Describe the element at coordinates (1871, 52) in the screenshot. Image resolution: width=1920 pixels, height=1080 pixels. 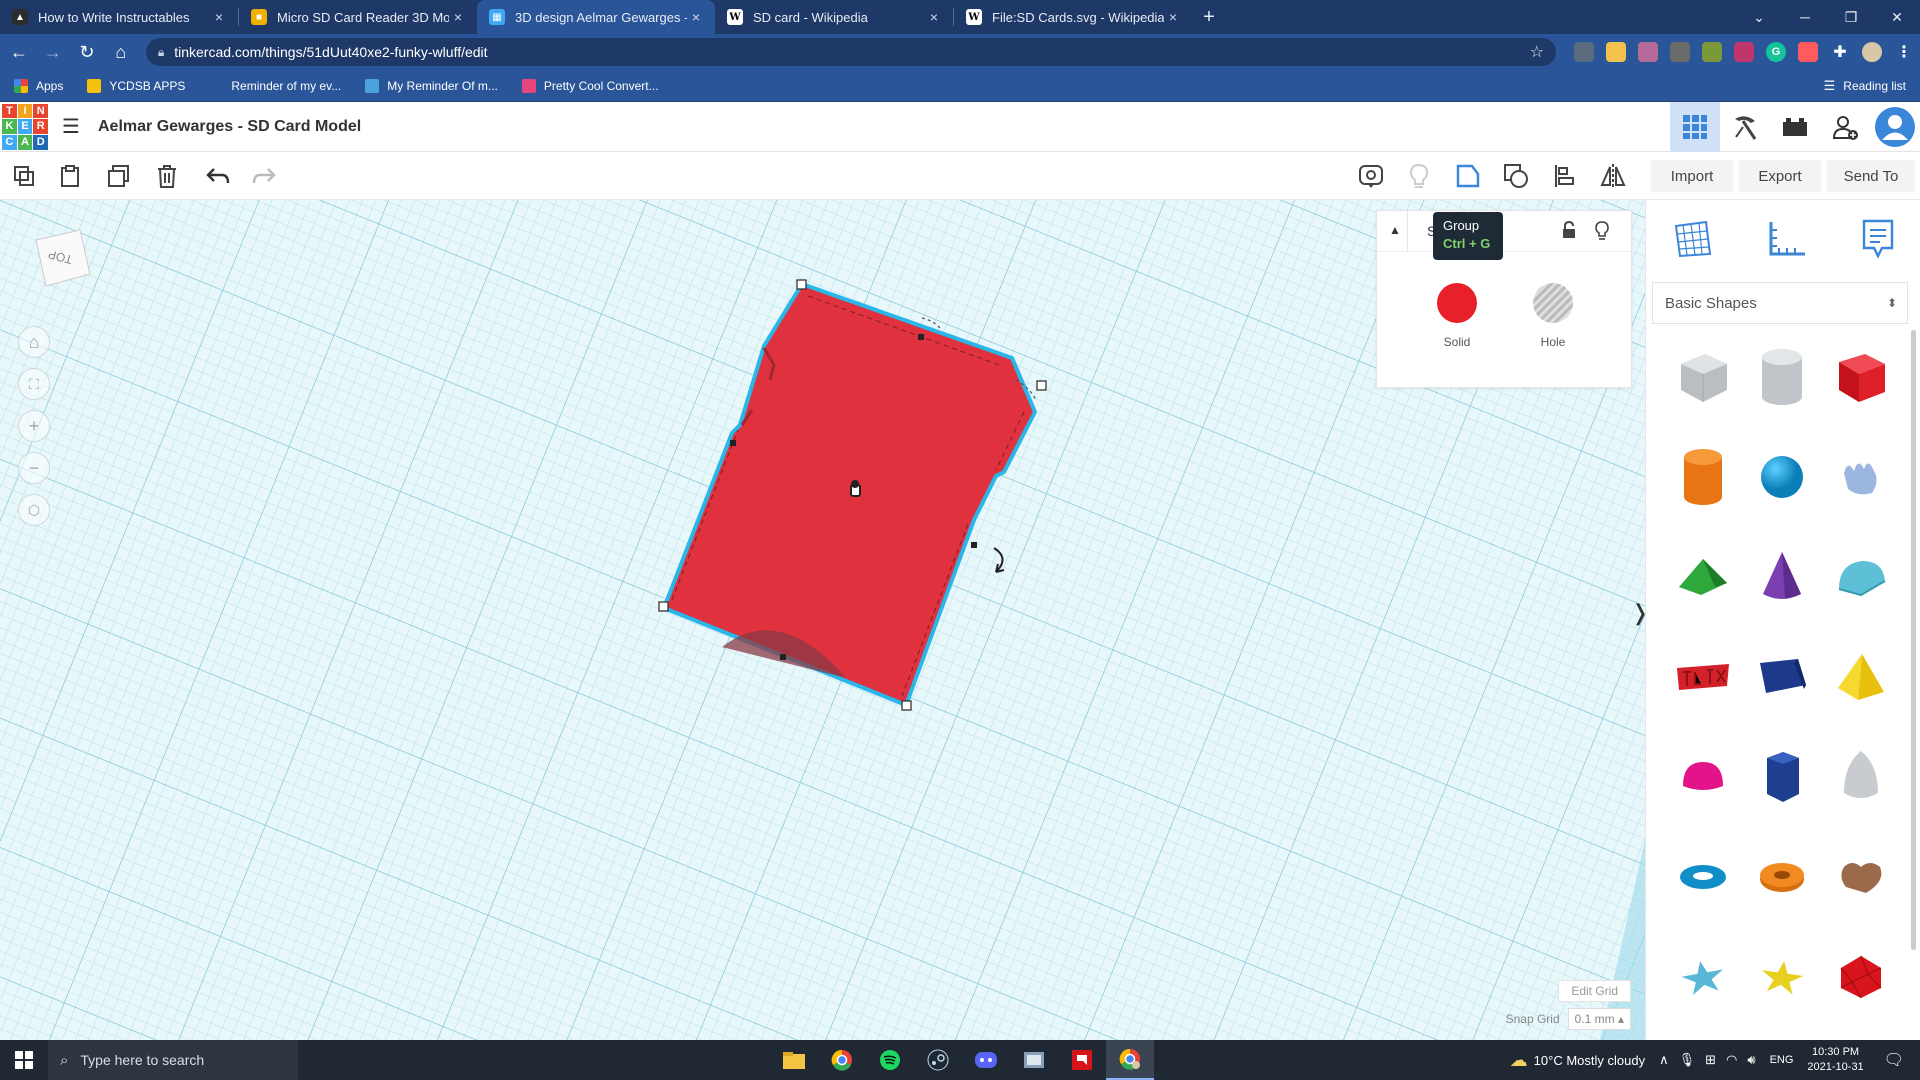
I see `profile-avatar` at that location.